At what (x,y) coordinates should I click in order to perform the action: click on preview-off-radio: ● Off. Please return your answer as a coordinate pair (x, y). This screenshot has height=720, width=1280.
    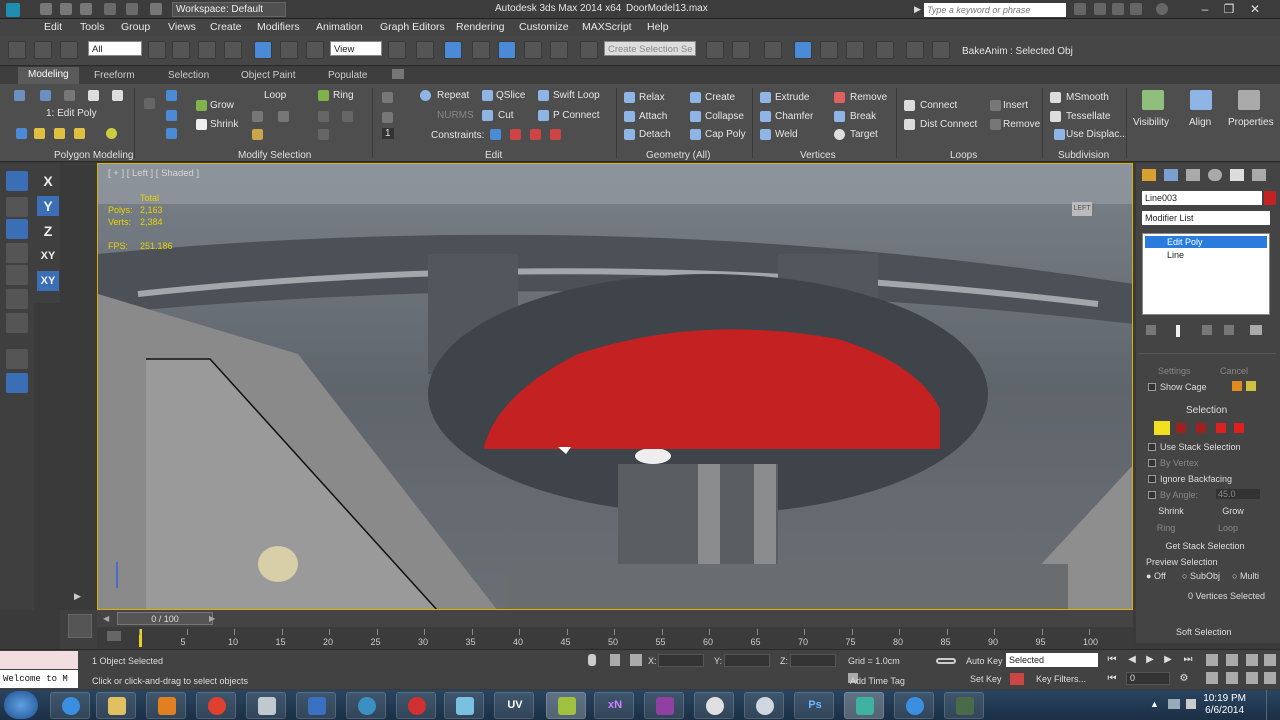
    Looking at the image, I should click on (1156, 576).